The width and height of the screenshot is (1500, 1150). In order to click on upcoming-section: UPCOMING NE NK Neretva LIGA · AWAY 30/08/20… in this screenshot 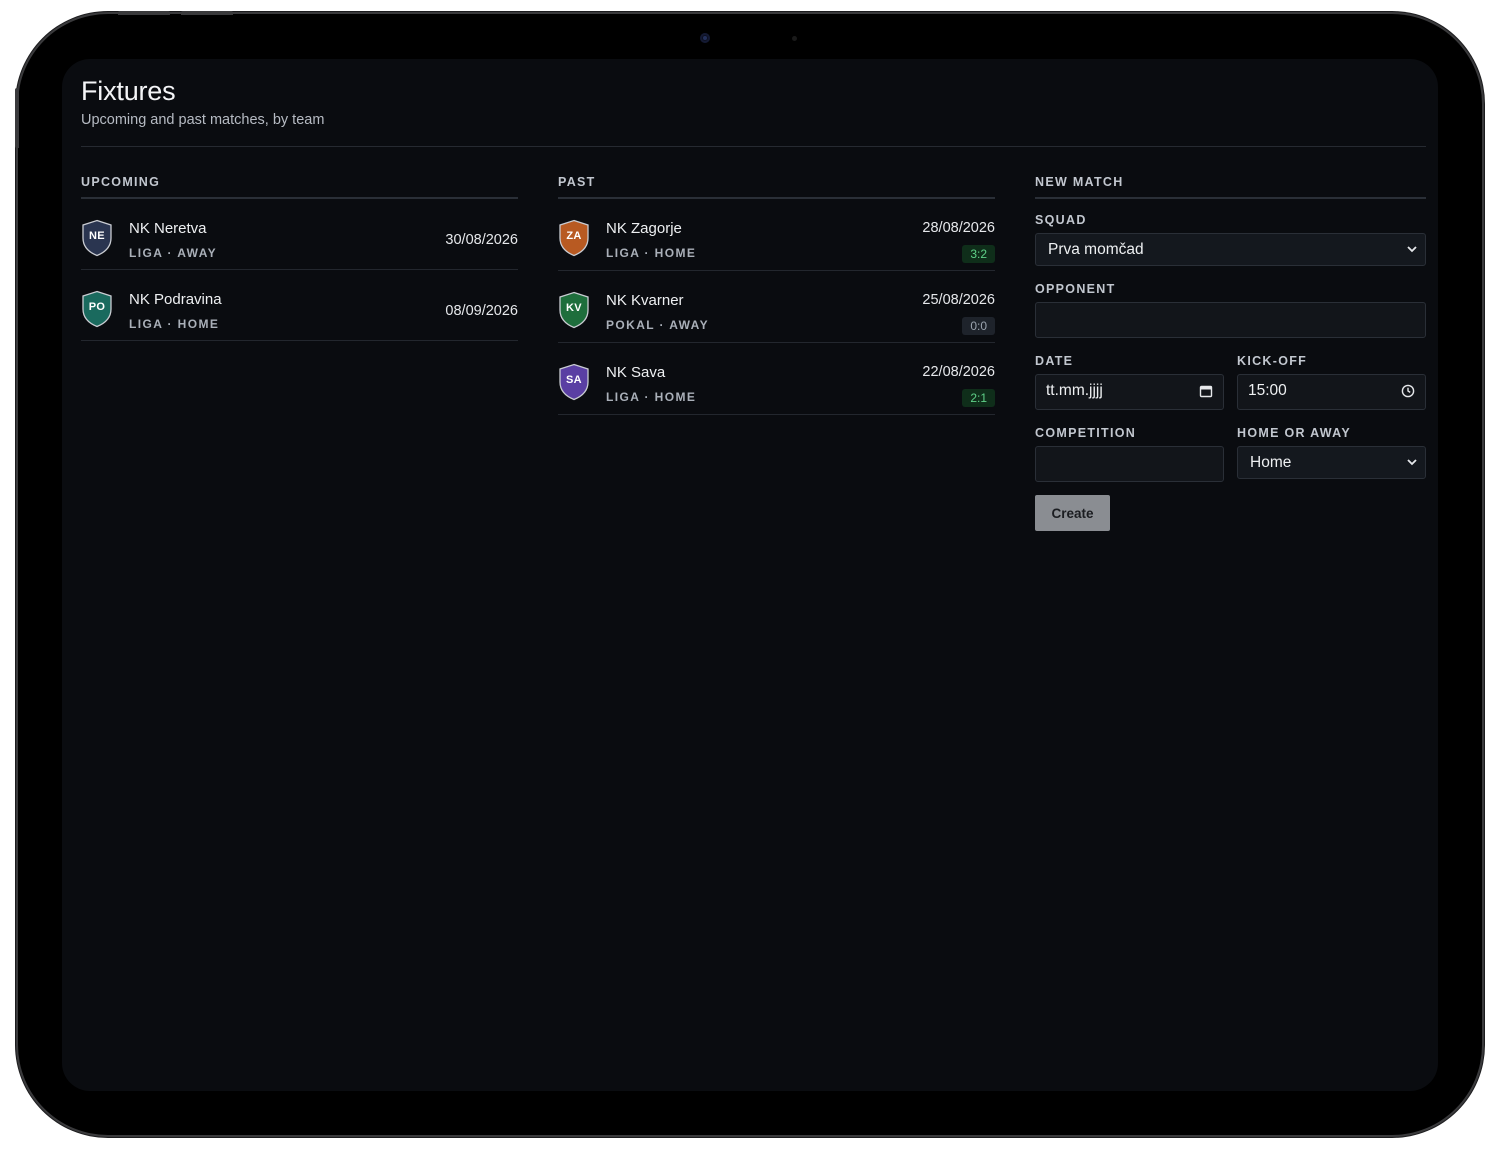, I will do `click(299, 257)`.